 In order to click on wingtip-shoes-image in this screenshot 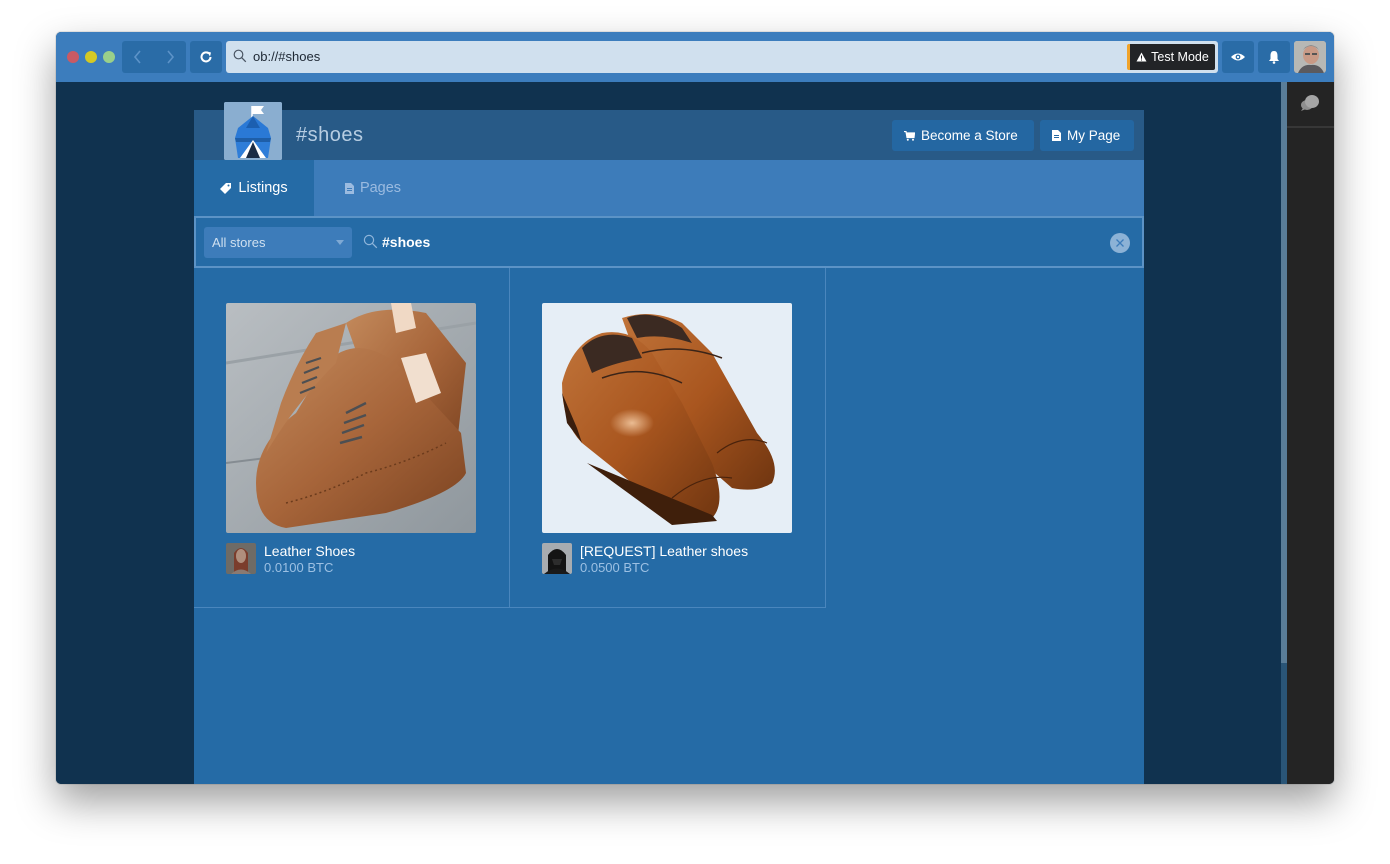, I will do `click(351, 418)`.